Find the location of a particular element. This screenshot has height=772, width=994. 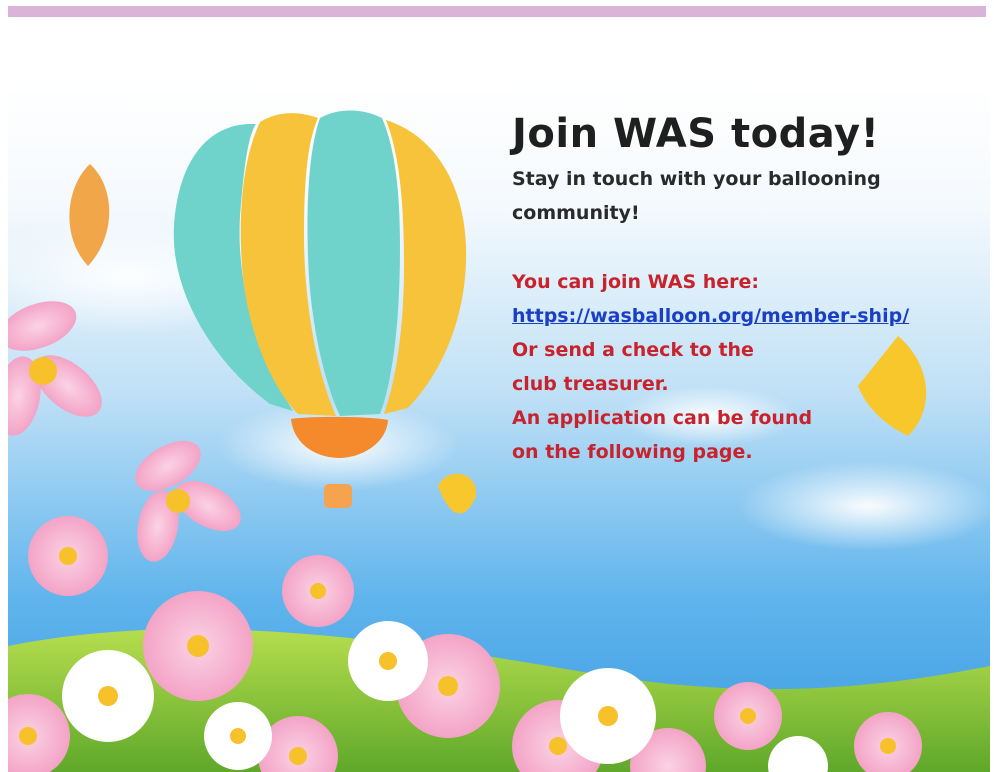

membership-link: https://wasballoon.org/member-ship/ is located at coordinates (727, 316).